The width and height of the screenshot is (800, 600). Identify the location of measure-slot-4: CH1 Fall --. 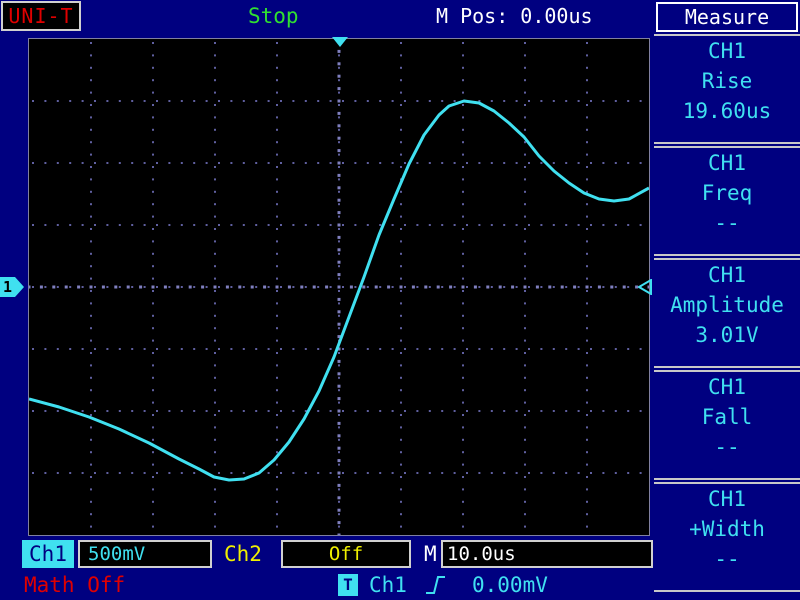
(727, 425).